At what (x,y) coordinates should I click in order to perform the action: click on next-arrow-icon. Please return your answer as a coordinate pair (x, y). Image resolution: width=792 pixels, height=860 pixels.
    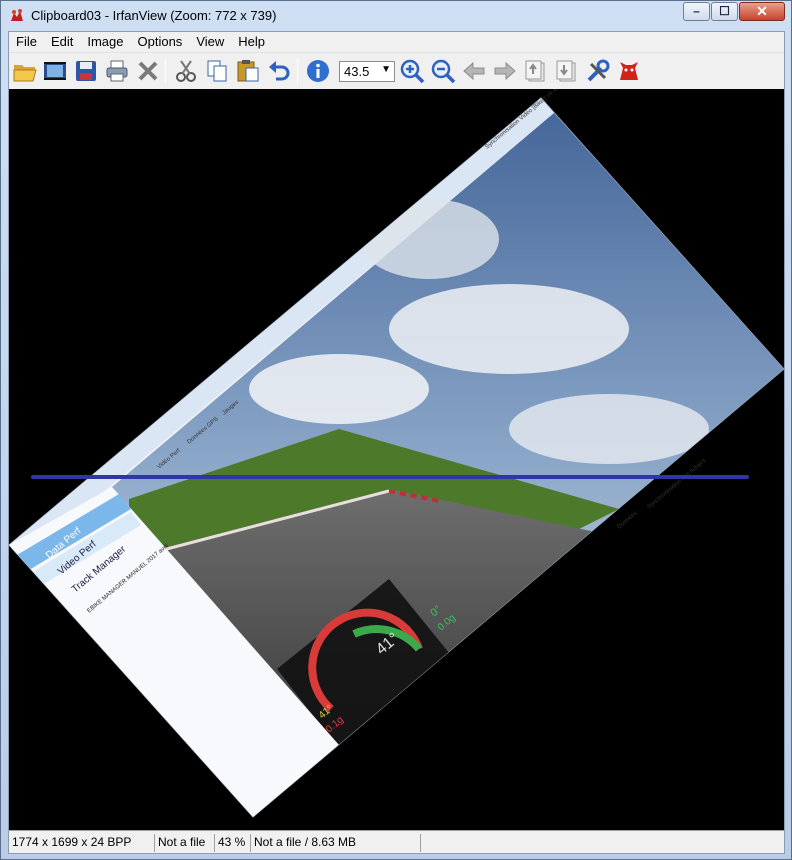
    Looking at the image, I should click on (505, 71).